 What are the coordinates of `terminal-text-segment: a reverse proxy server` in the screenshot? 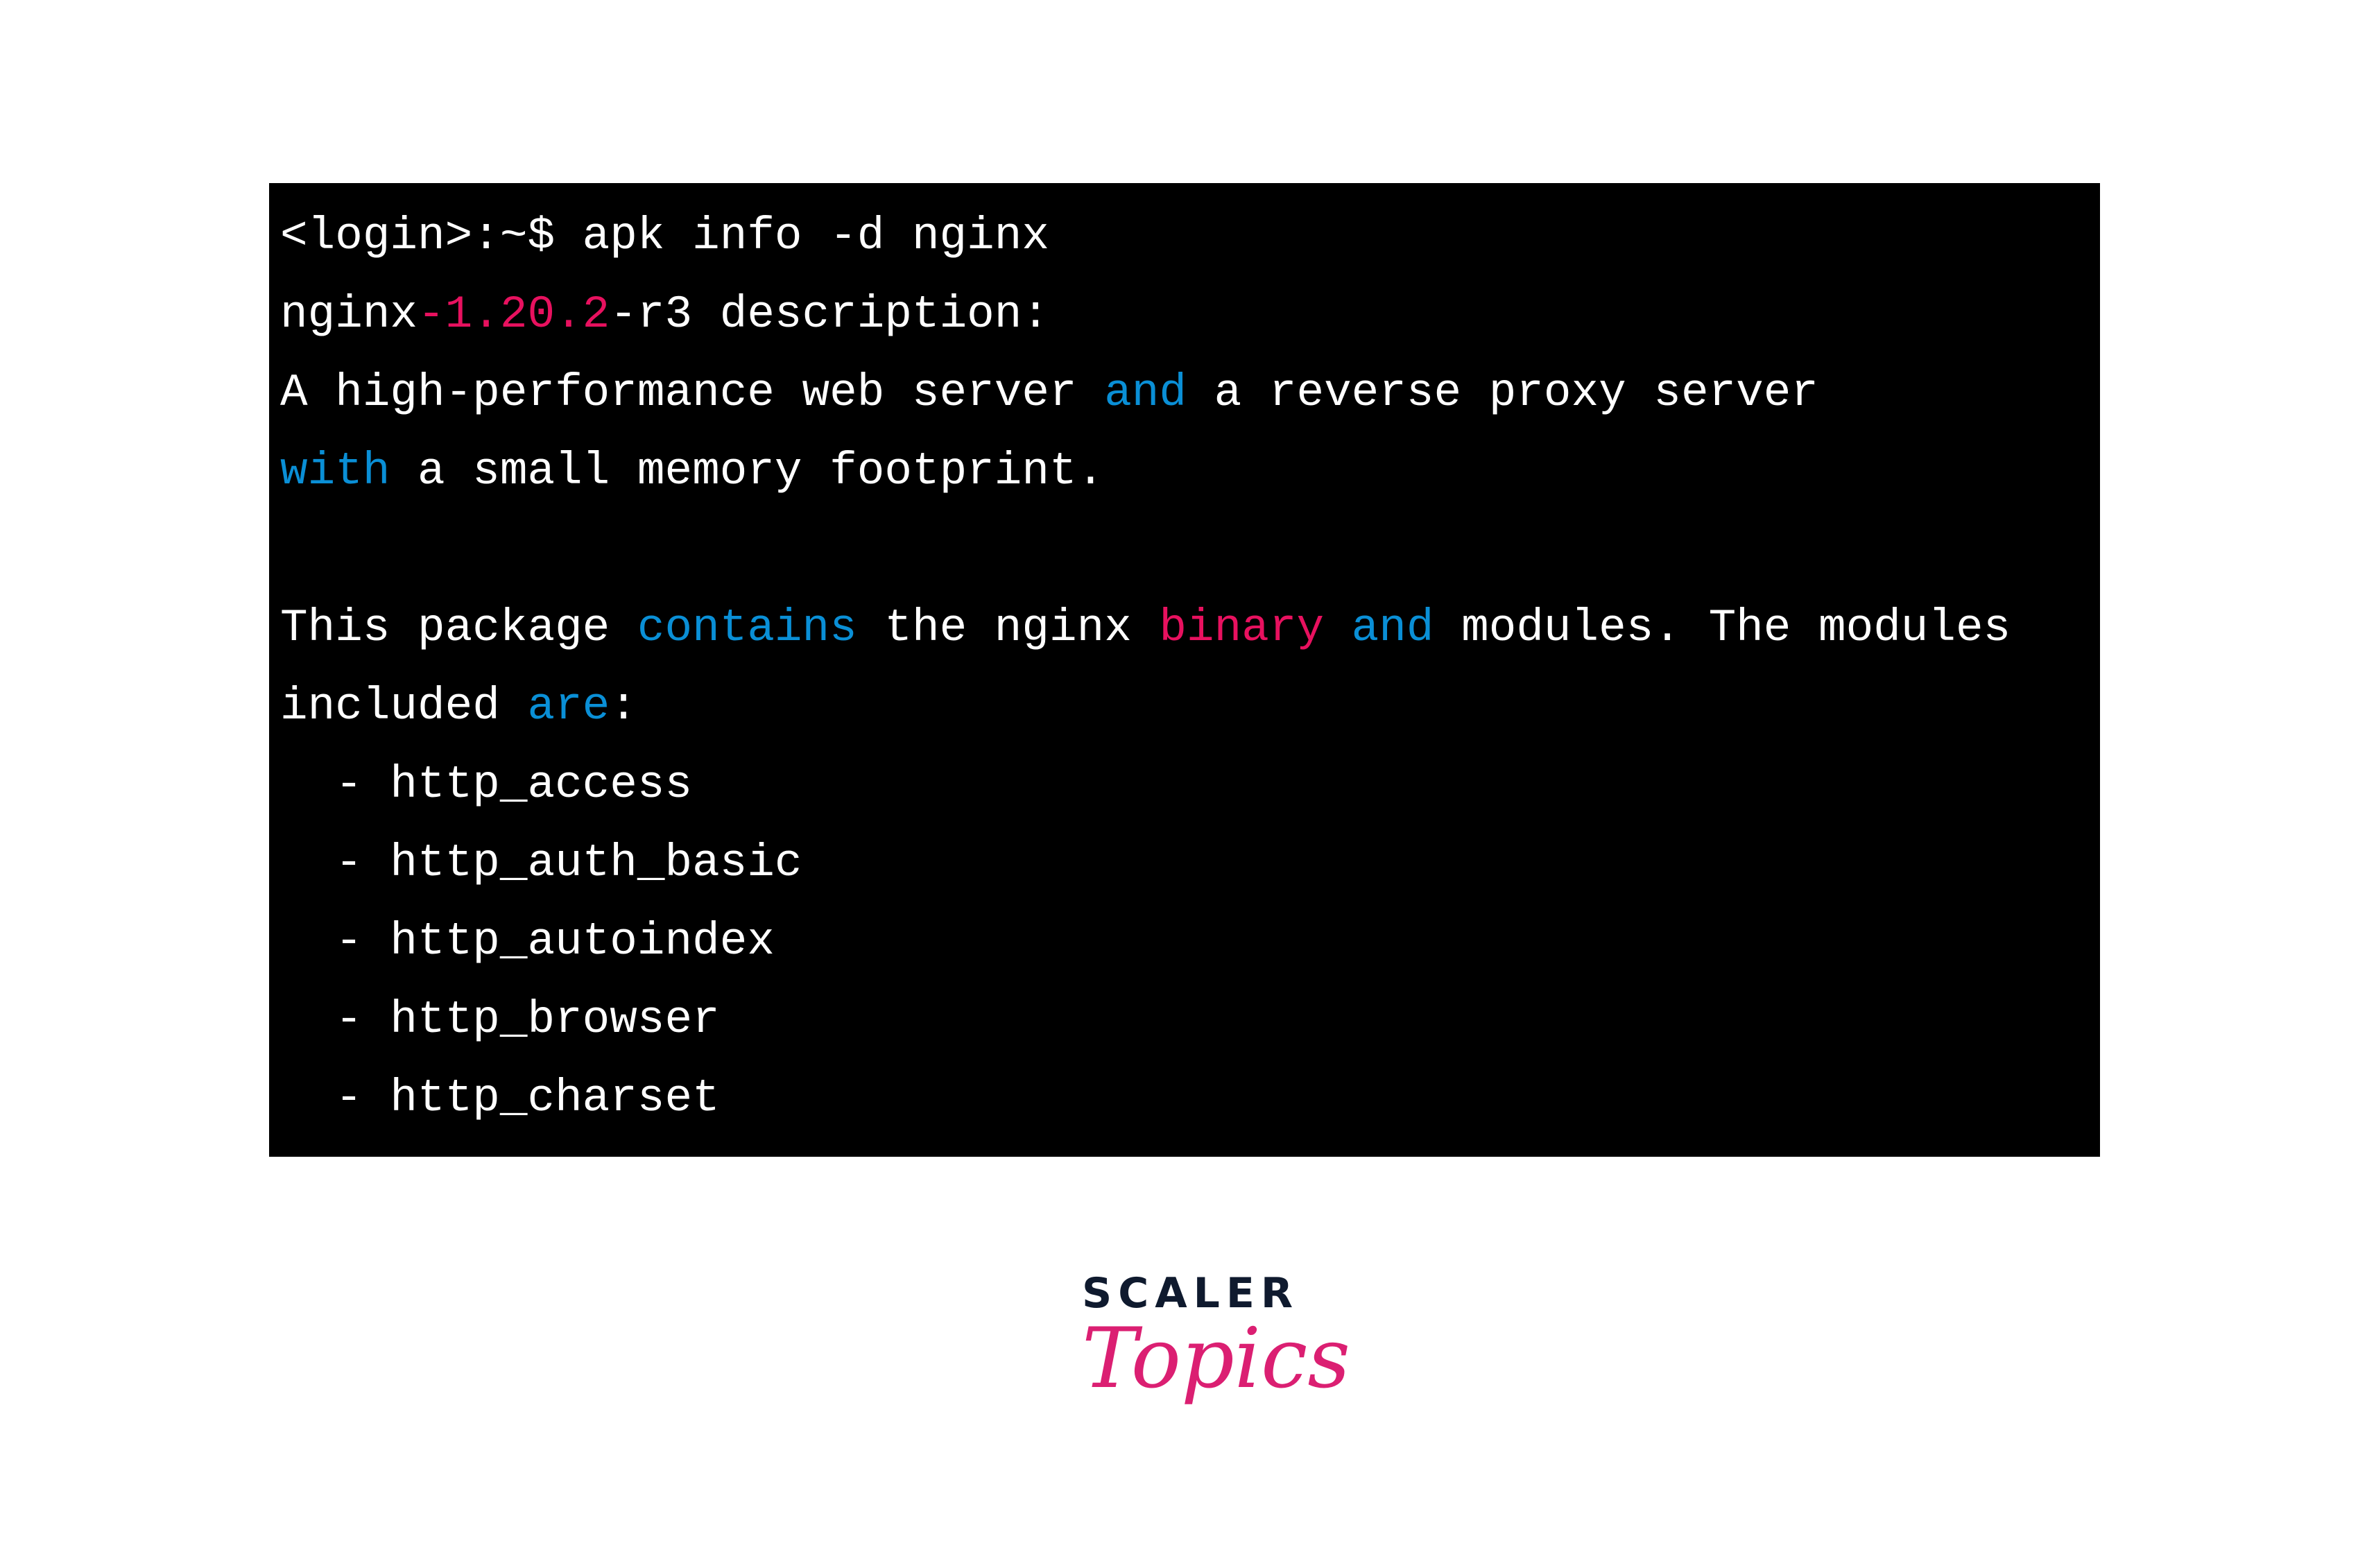 It's located at (1502, 393).